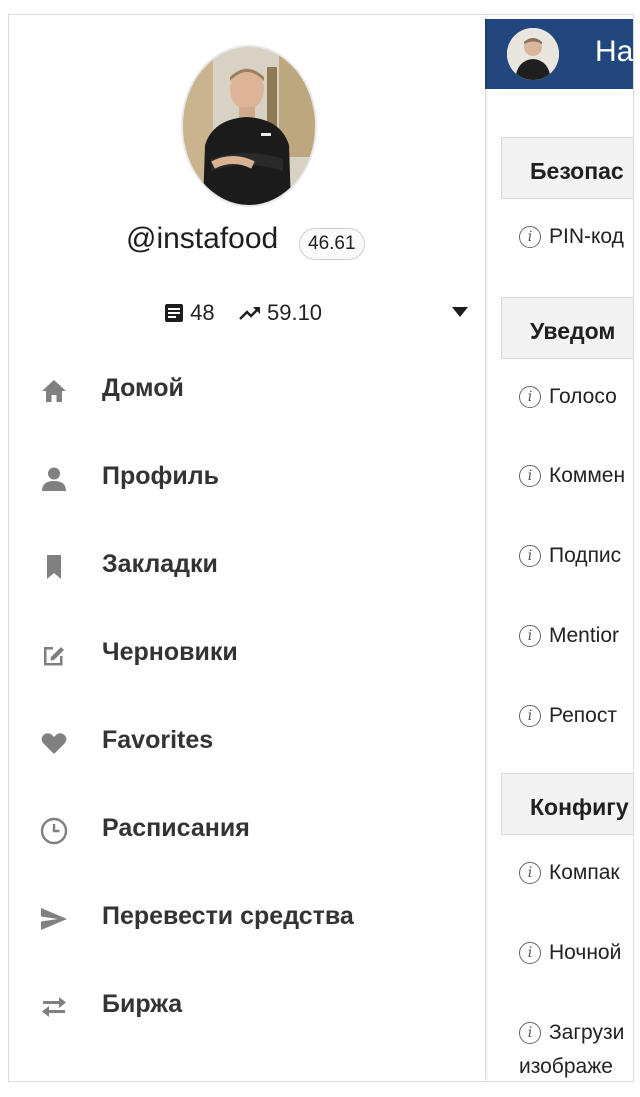  I want to click on menu-label: Перевести средства, so click(228, 916).